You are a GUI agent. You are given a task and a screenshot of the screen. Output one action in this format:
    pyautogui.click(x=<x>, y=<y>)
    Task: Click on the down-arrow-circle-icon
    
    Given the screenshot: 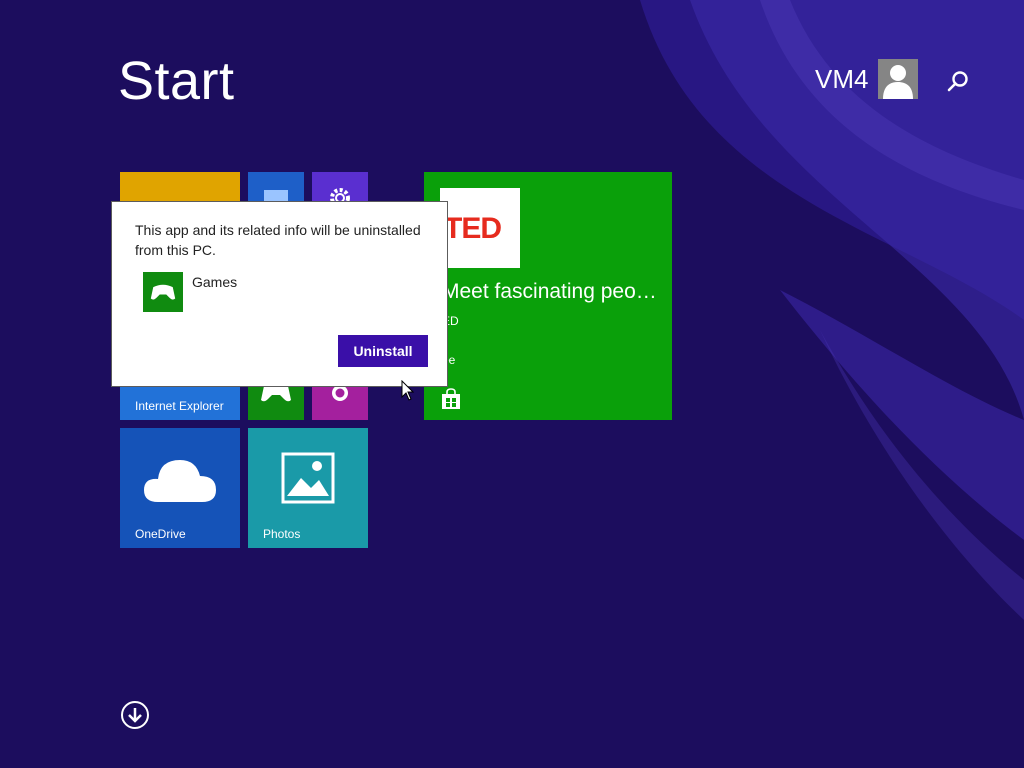 What is the action you would take?
    pyautogui.click(x=135, y=715)
    